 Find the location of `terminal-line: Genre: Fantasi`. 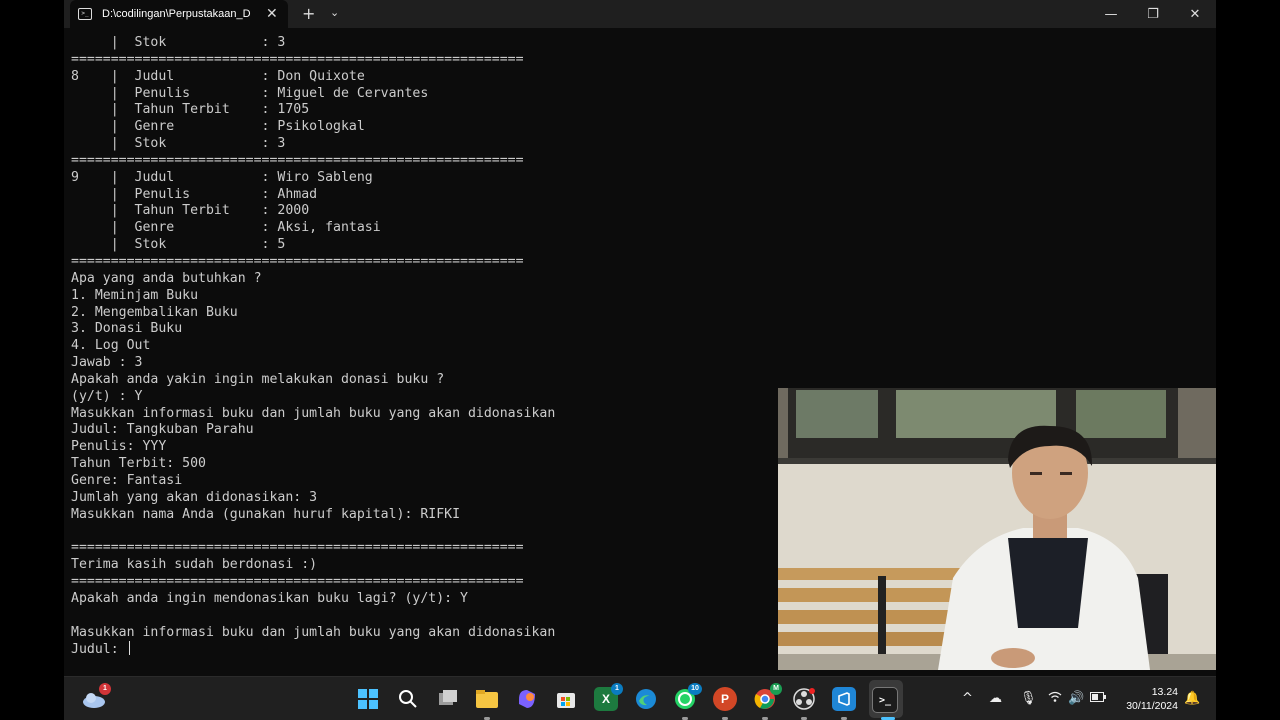

terminal-line: Genre: Fantasi is located at coordinates (127, 480).